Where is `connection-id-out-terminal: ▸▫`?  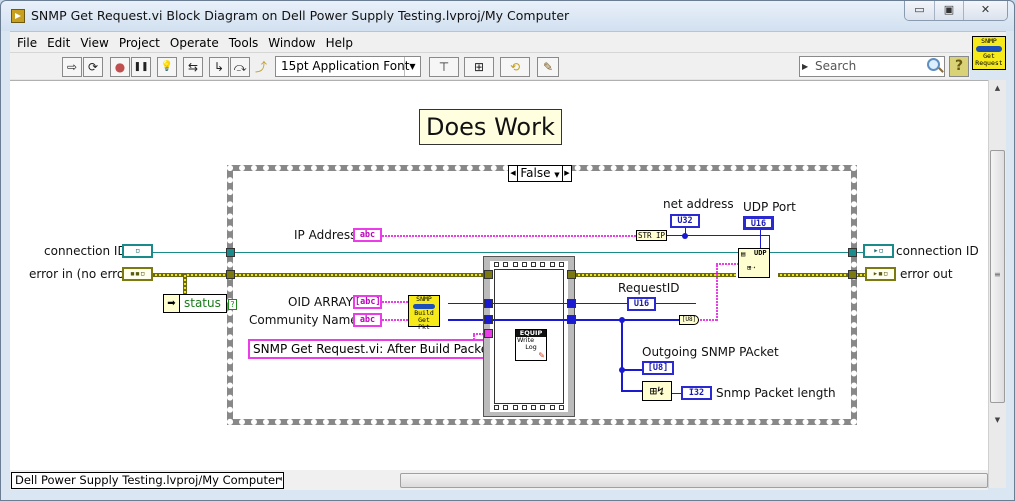
connection-id-out-terminal: ▸▫ is located at coordinates (878, 251).